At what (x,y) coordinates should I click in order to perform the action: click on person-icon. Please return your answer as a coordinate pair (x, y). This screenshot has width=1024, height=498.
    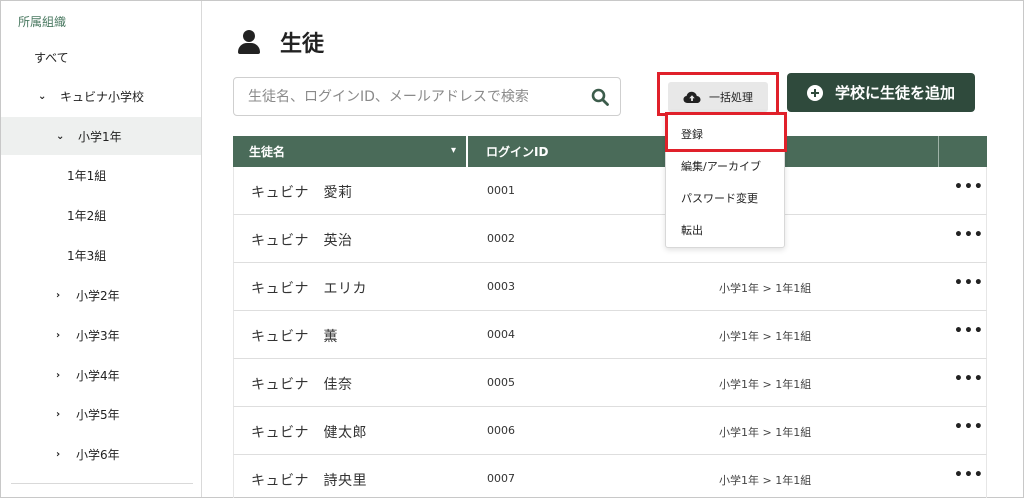
    Looking at the image, I should click on (249, 42).